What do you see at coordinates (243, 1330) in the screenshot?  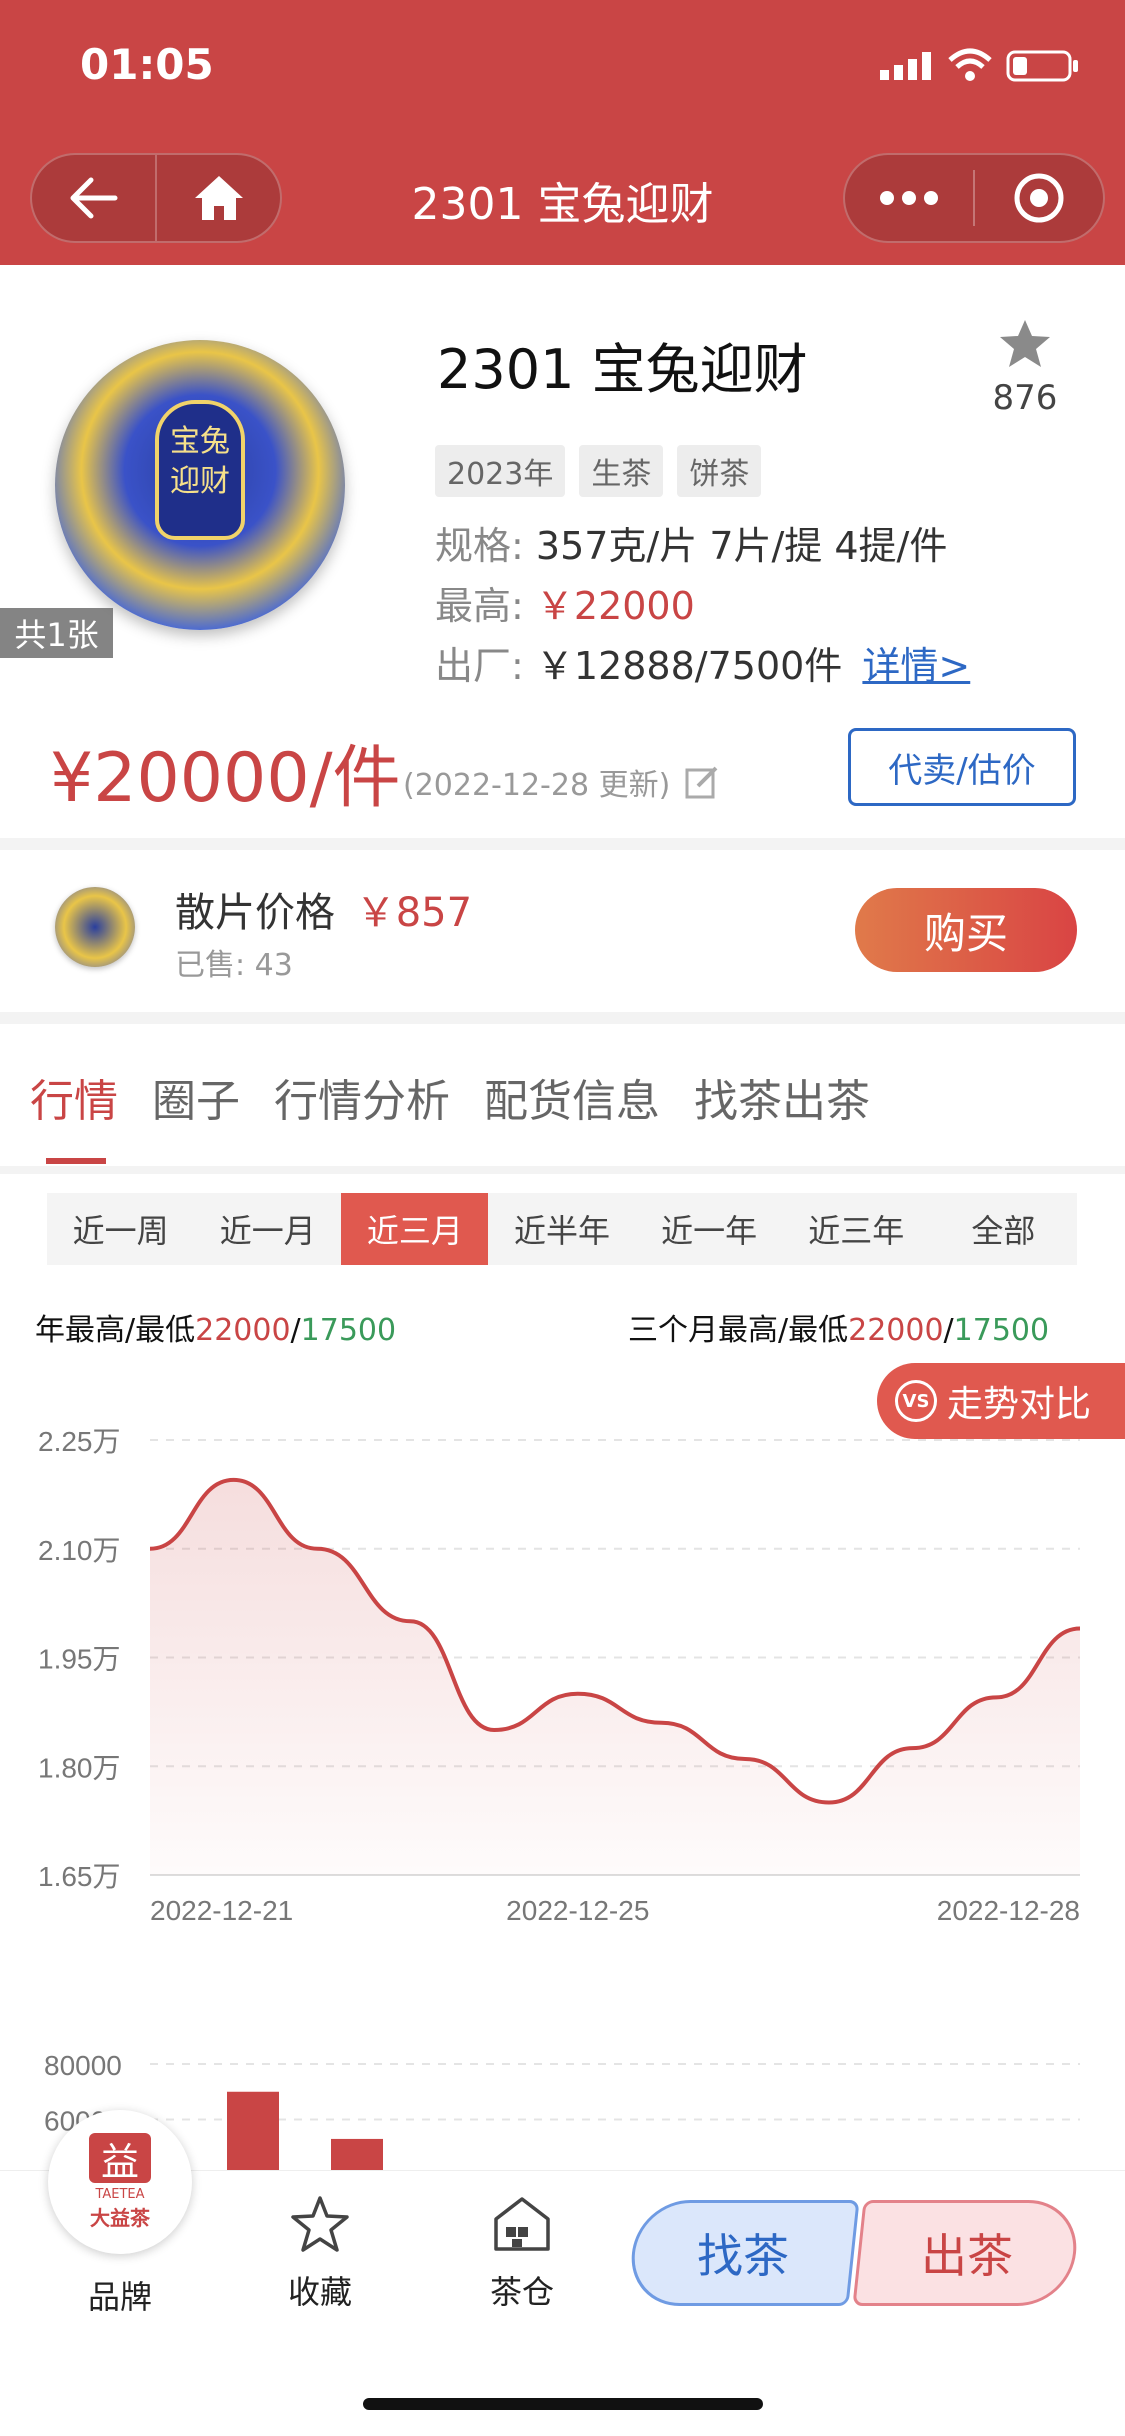 I see `year-high-value: 22000` at bounding box center [243, 1330].